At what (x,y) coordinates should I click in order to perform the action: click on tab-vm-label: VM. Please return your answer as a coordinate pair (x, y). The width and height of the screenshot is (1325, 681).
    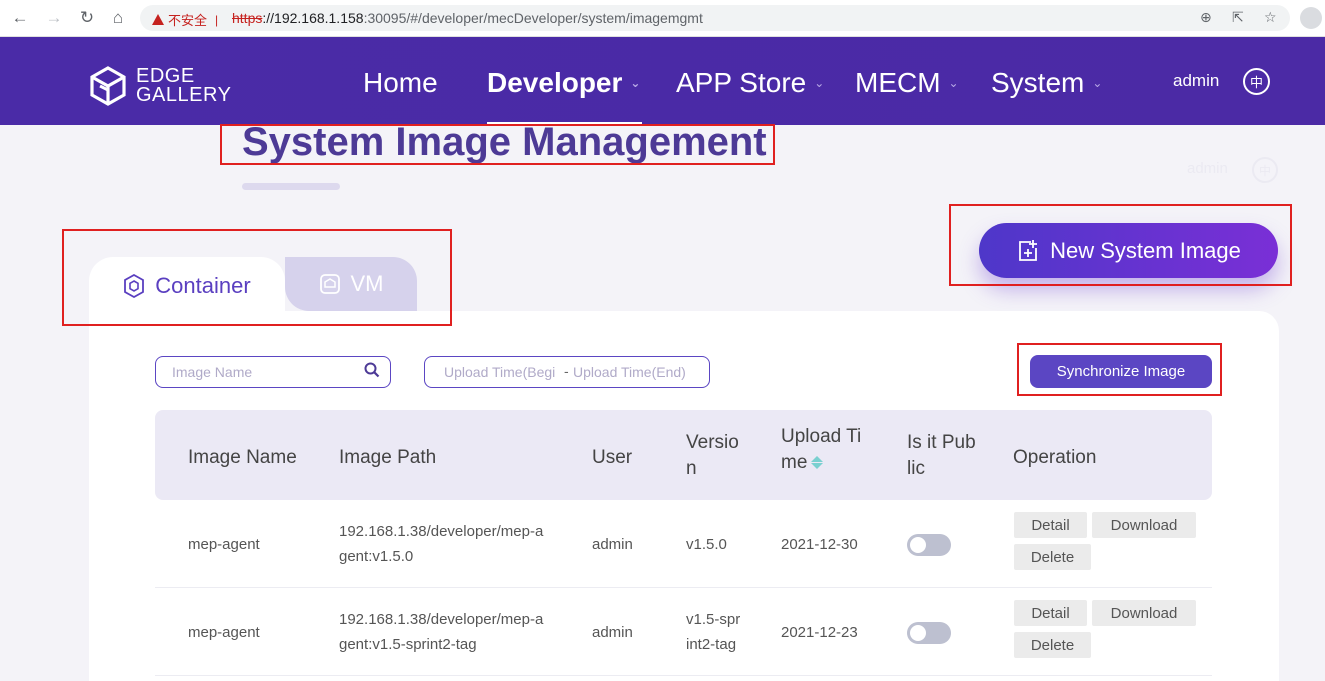
    Looking at the image, I should click on (367, 283).